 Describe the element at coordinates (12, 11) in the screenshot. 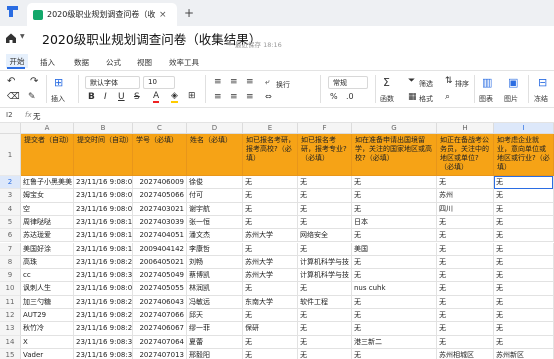

I see `app-logo-icon` at that location.